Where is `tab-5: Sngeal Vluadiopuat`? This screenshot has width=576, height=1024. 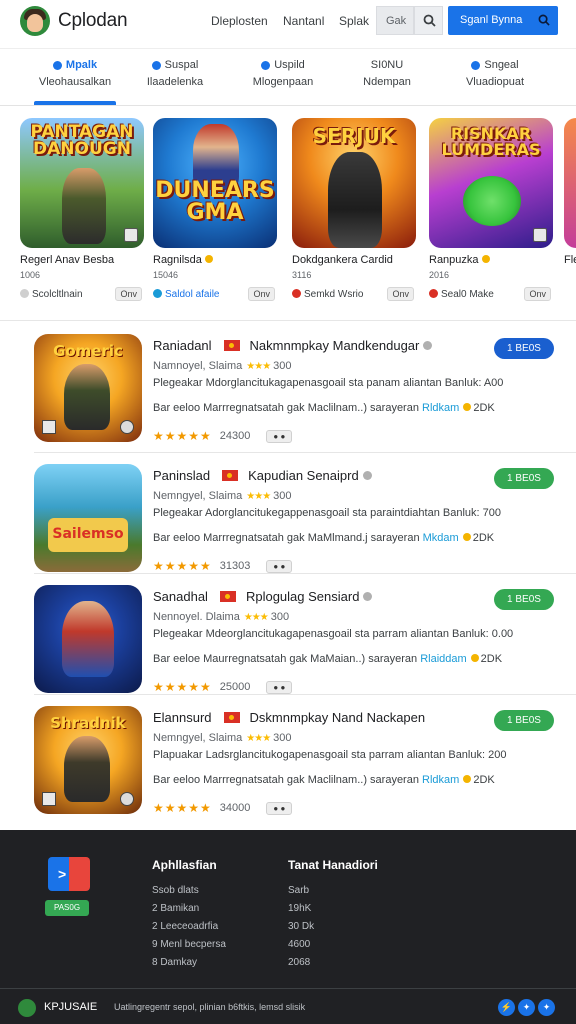 tab-5: Sngeal Vluadiopuat is located at coordinates (495, 73).